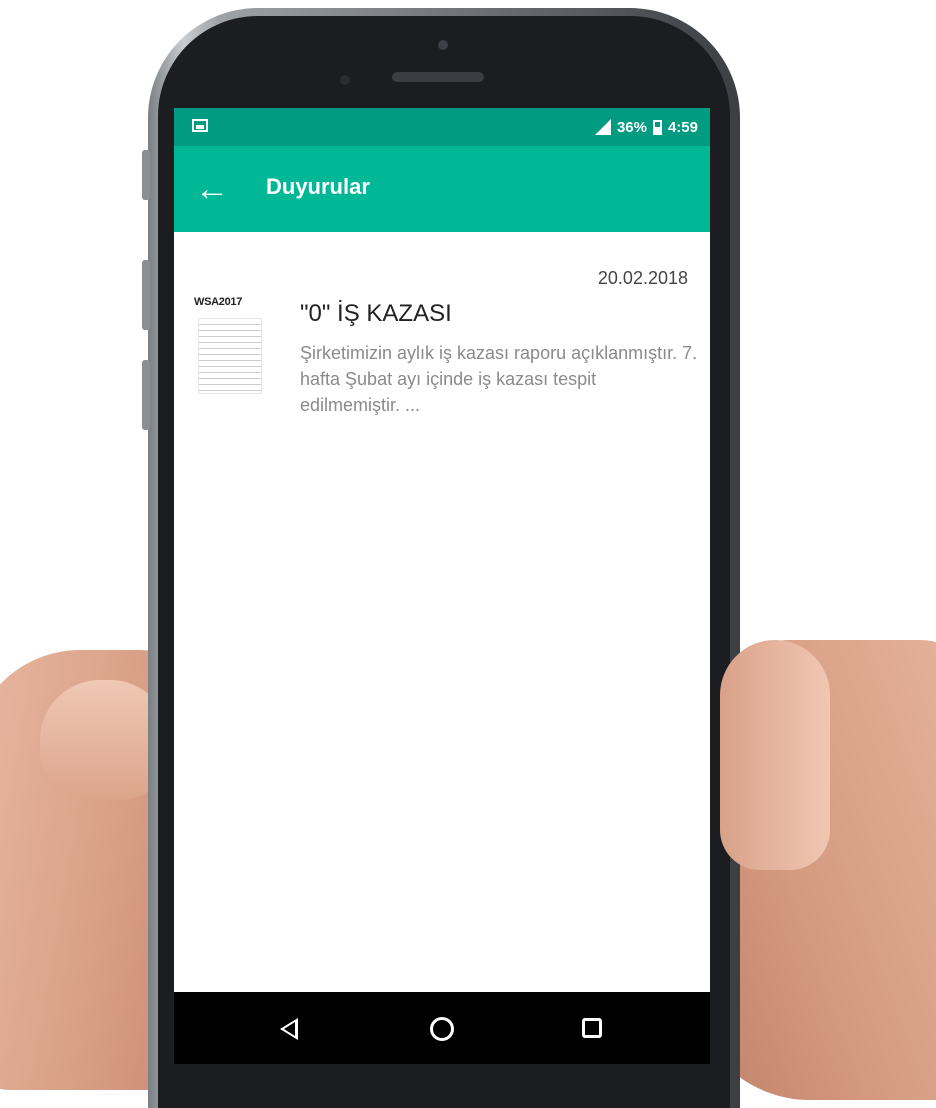  What do you see at coordinates (200, 125) in the screenshot?
I see `image-notification-icon` at bounding box center [200, 125].